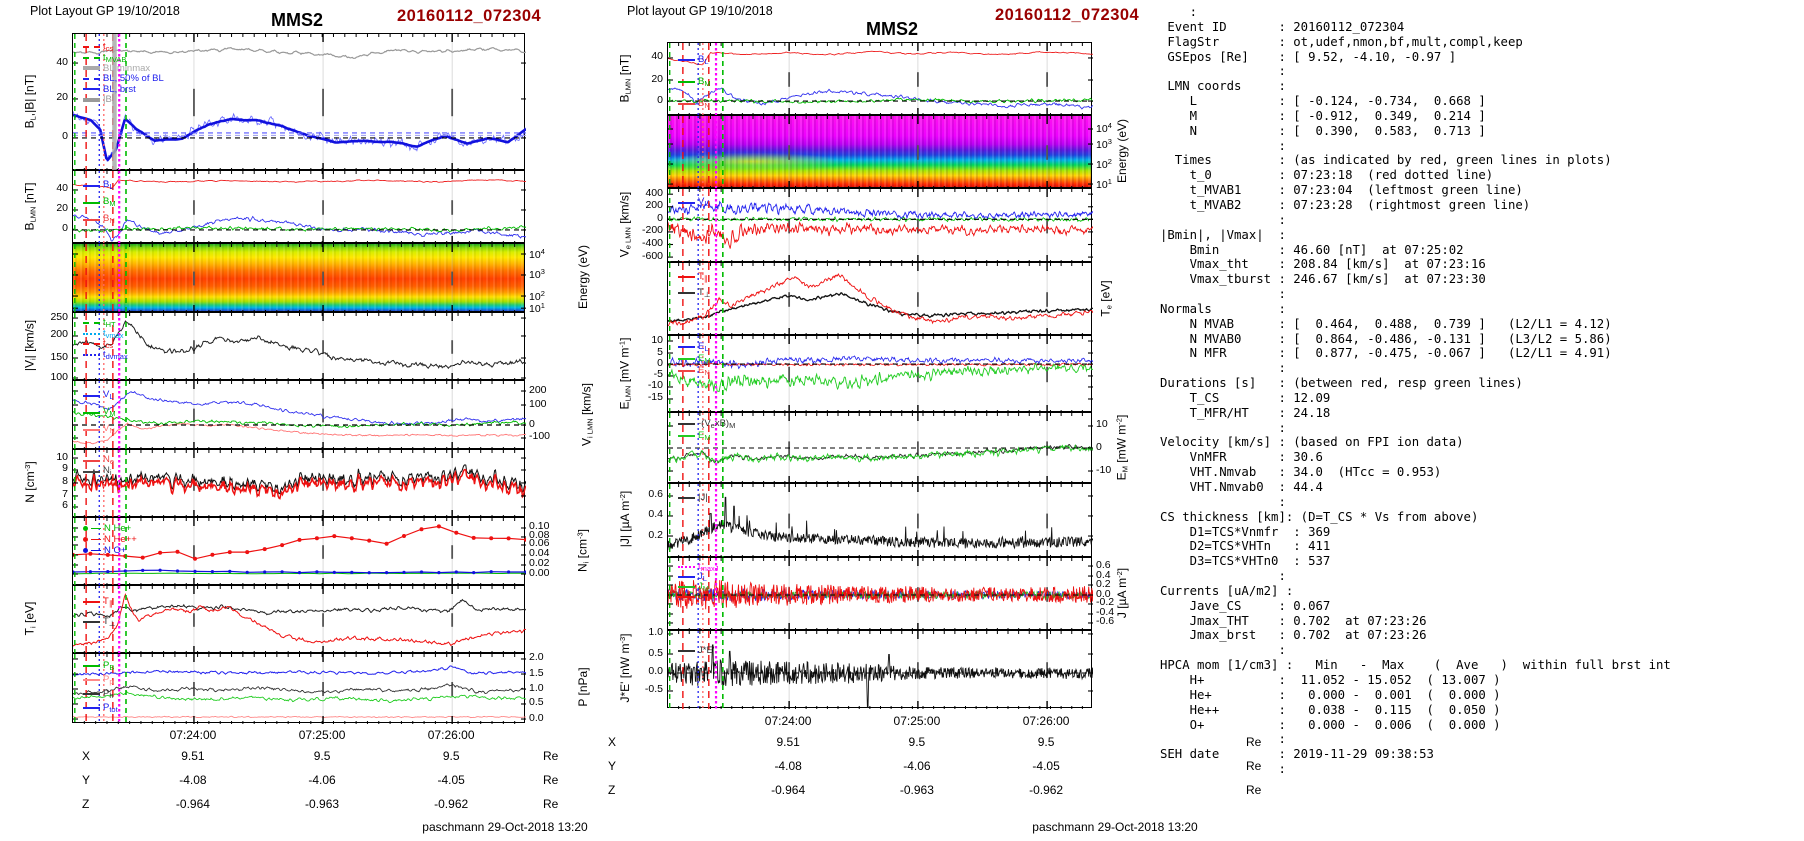  Describe the element at coordinates (109, 323) in the screenshot. I see `legend-label: tHT` at that location.